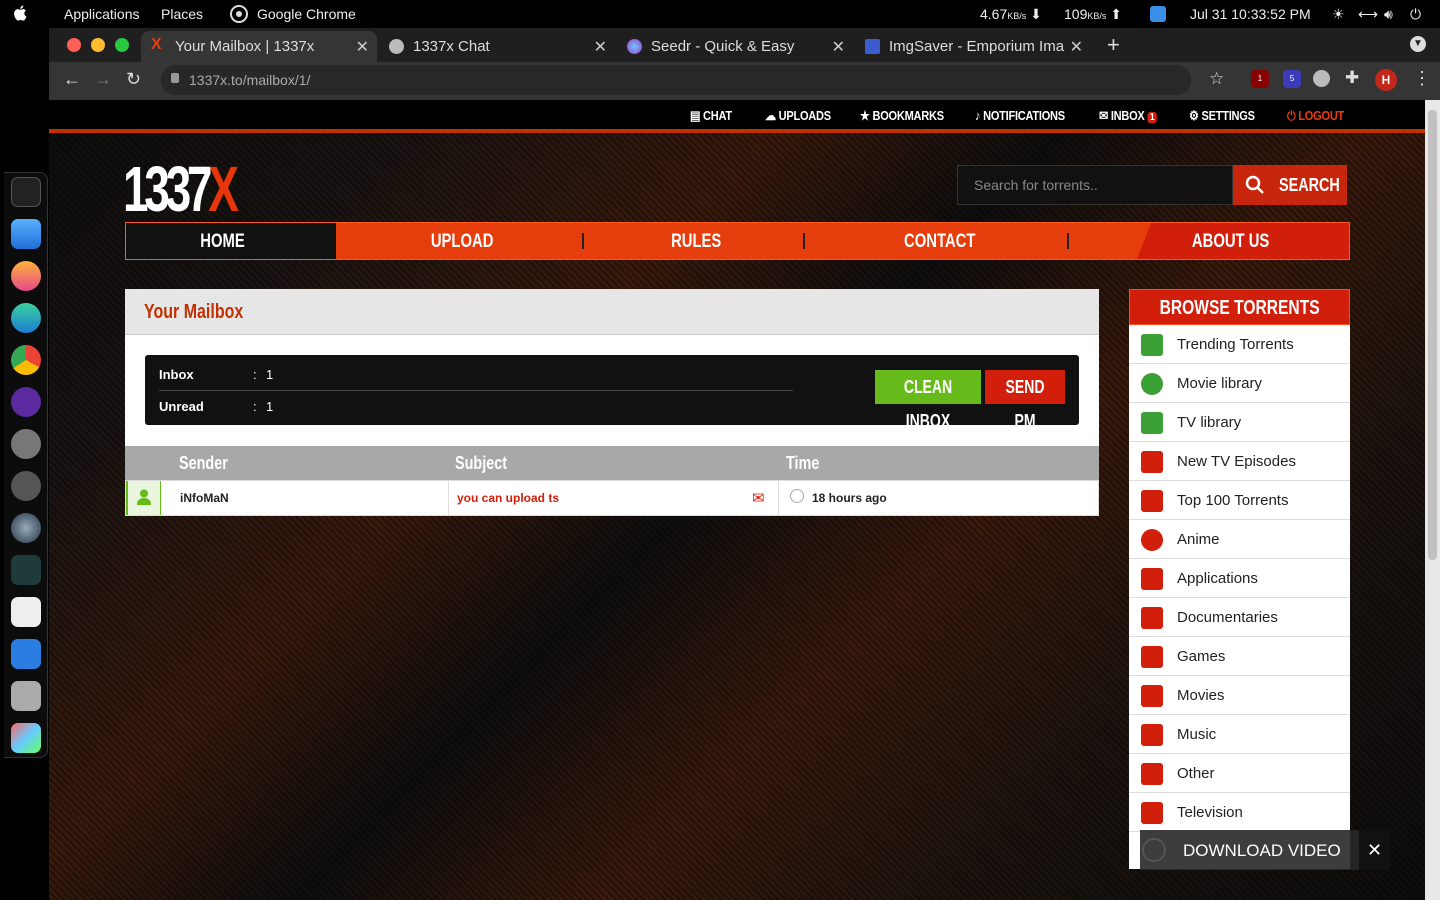 This screenshot has width=1440, height=900. Describe the element at coordinates (26, 360) in the screenshot. I see `chrome-dock-icon` at that location.